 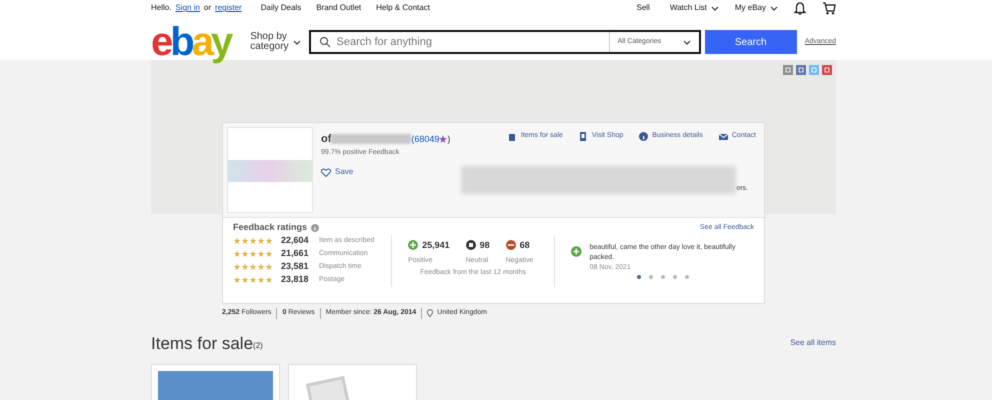 I want to click on greeting-text: Hello., so click(x=161, y=8).